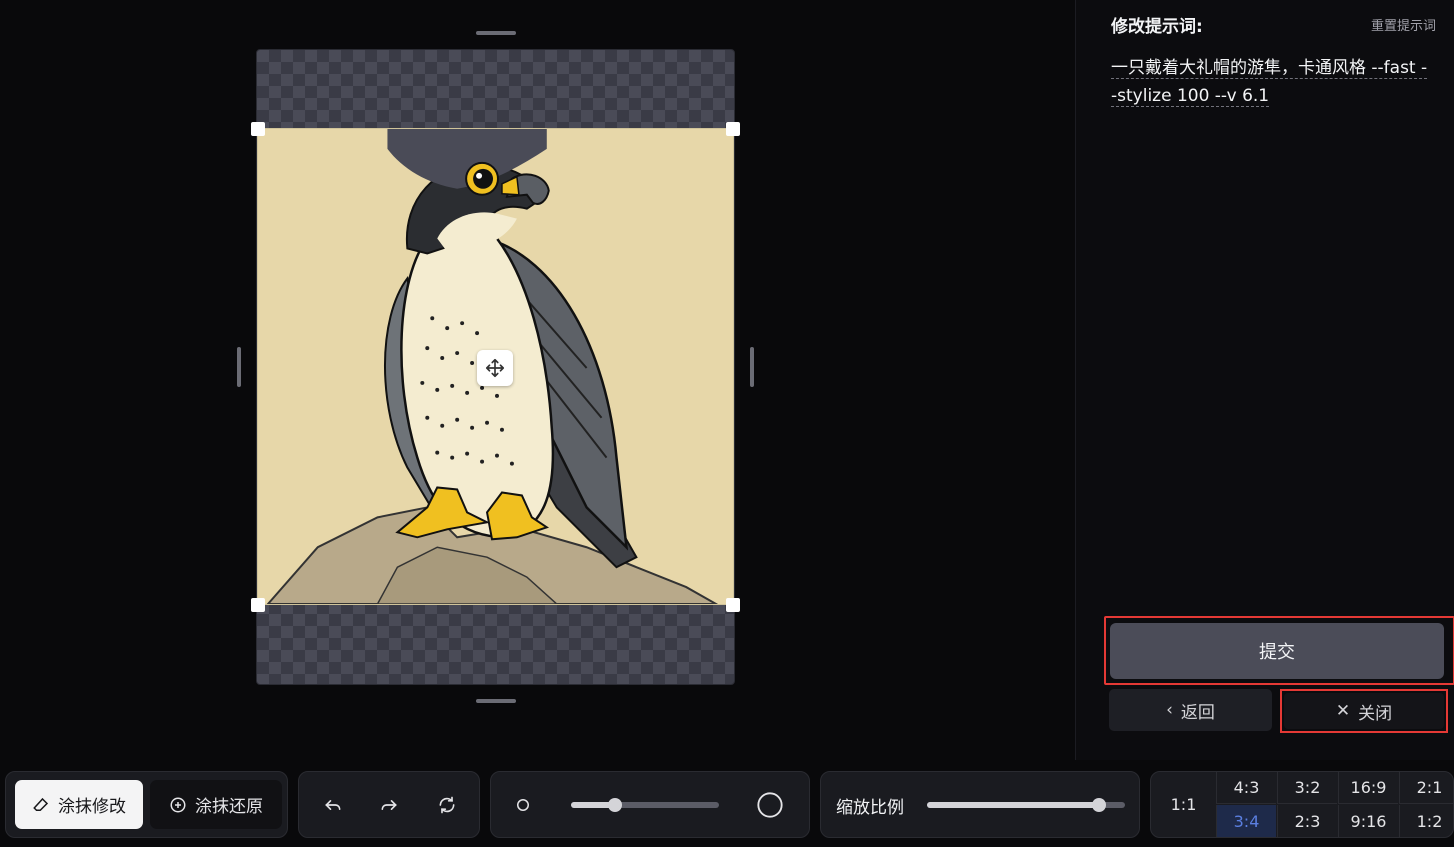 This screenshot has height=847, width=1454. Describe the element at coordinates (496, 701) in the screenshot. I see `bottom-edge-handle` at that location.